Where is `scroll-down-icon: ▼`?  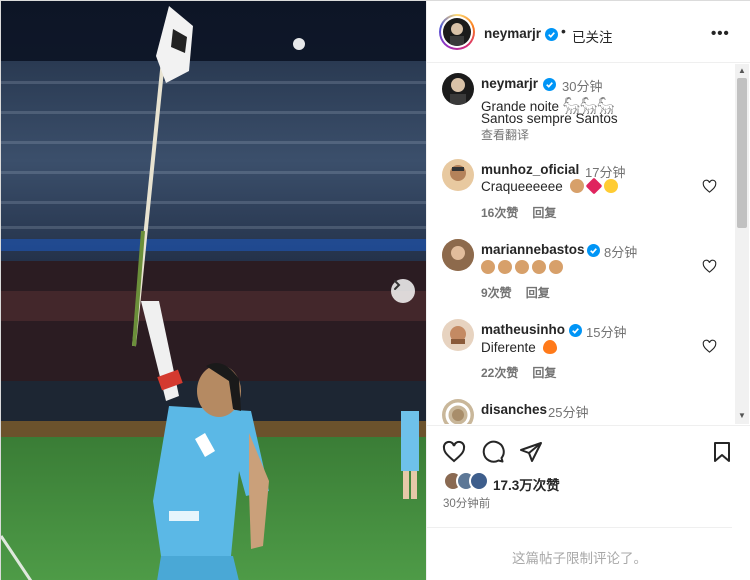
scroll-down-icon: ▼ is located at coordinates (742, 415).